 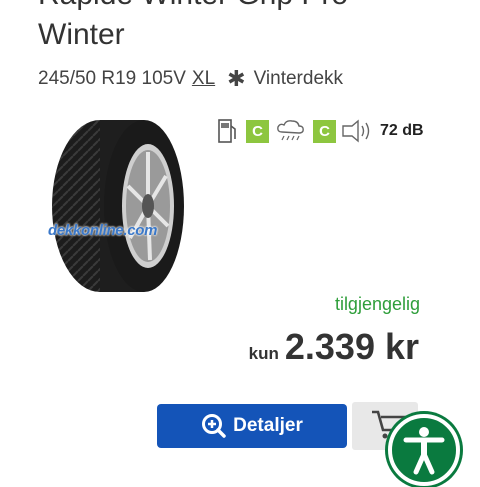 I want to click on zoom-in-icon, so click(x=214, y=426).